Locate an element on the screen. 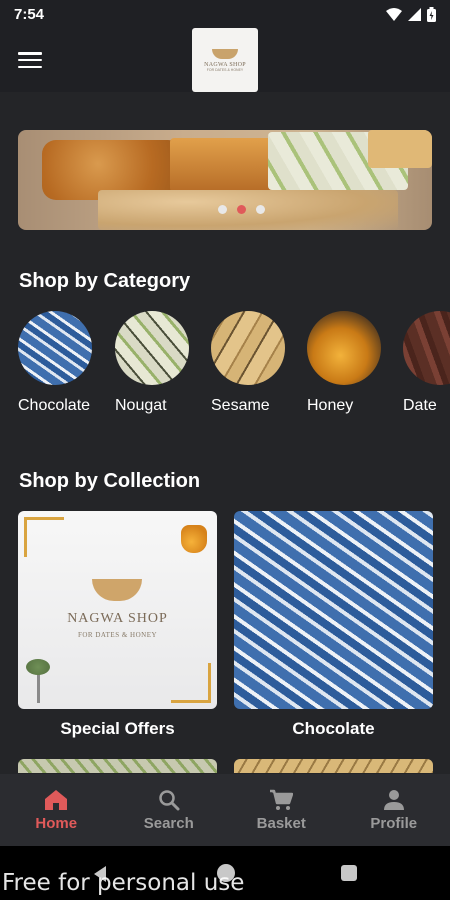 The height and width of the screenshot is (900, 450). collection-label: Special Offers is located at coordinates (117, 729).